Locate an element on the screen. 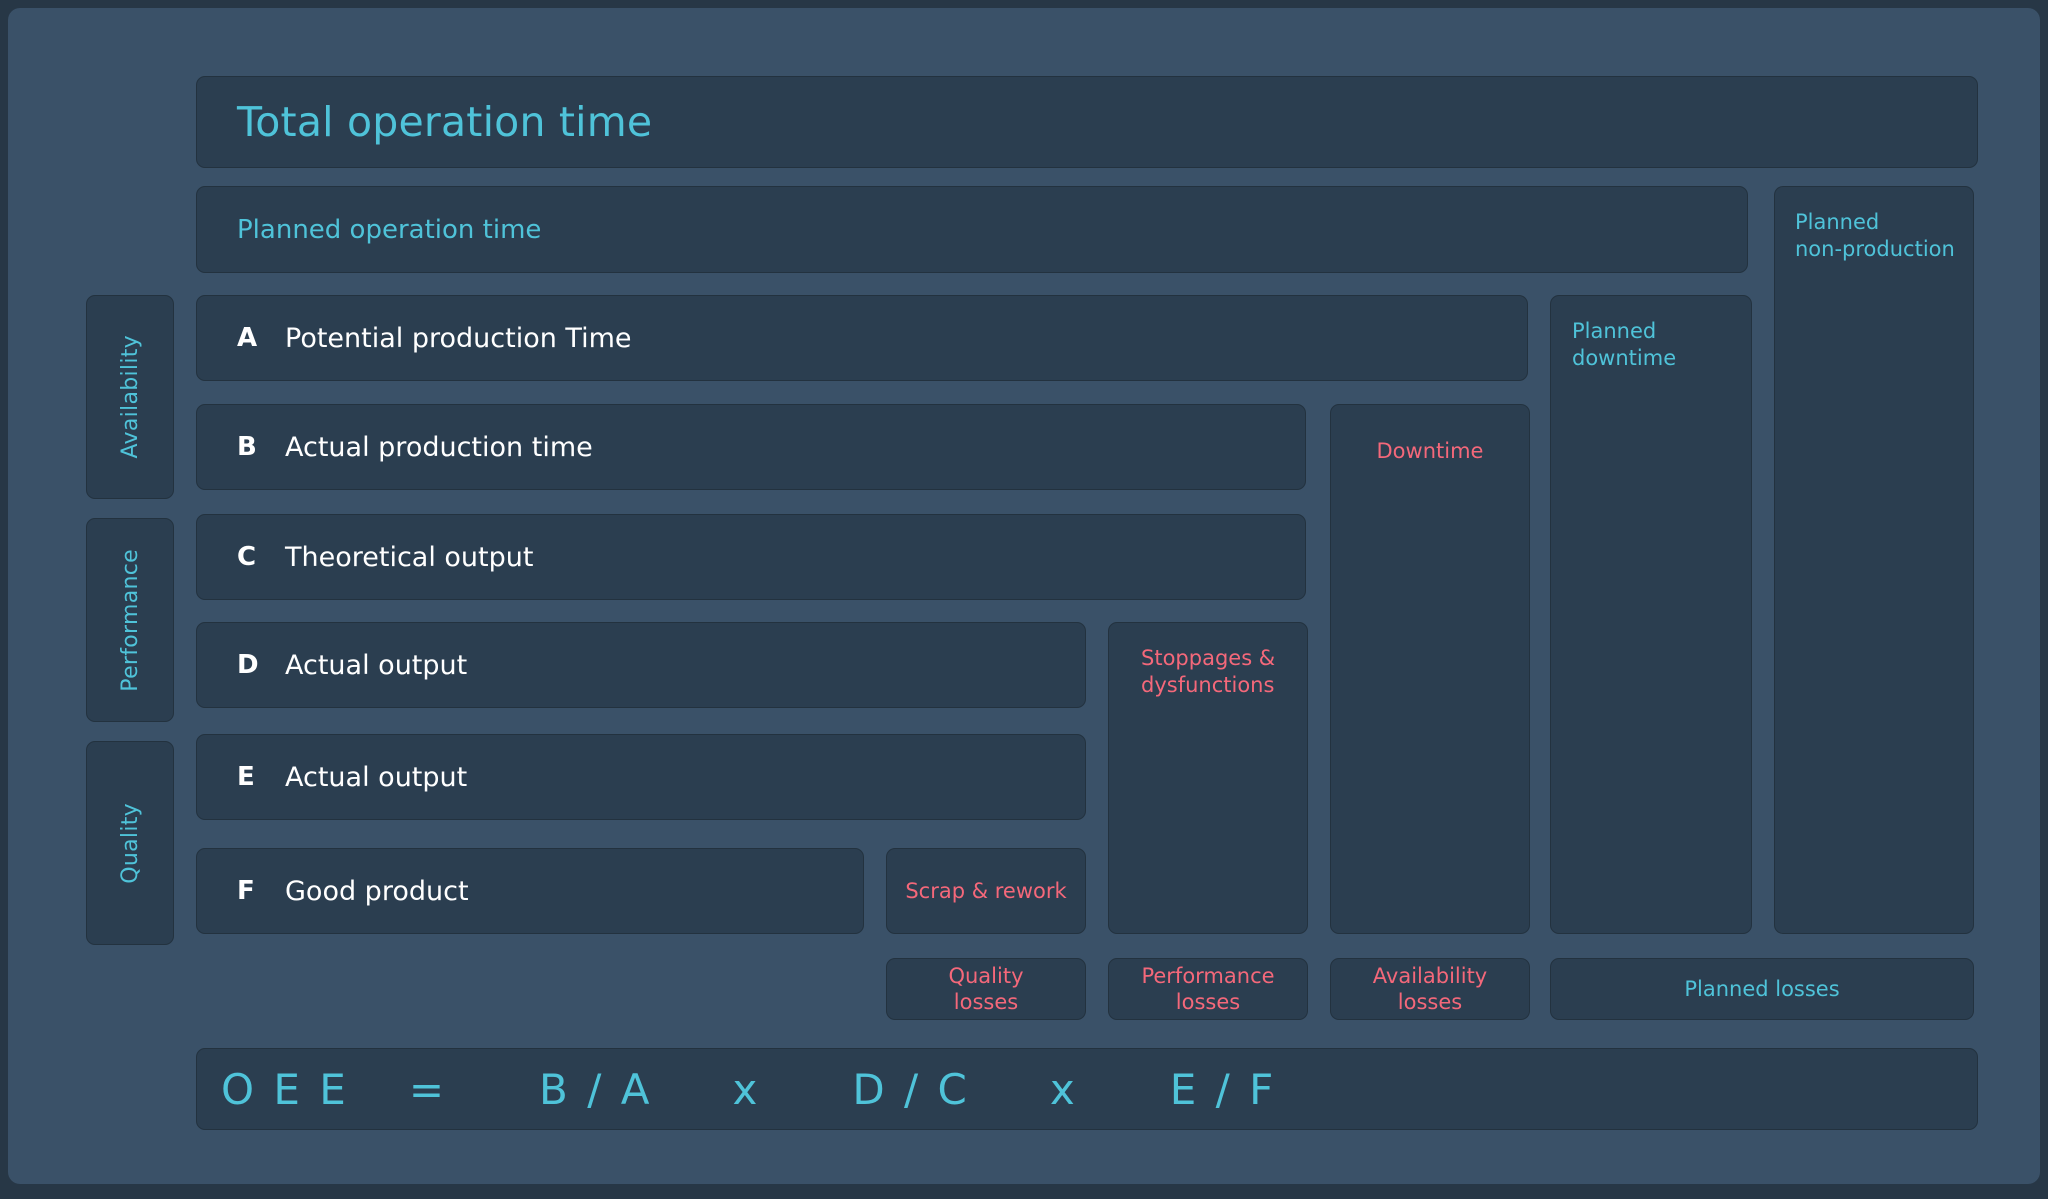 The width and height of the screenshot is (2048, 1199). performance-losses-label: Performance losses is located at coordinates (1207, 989).